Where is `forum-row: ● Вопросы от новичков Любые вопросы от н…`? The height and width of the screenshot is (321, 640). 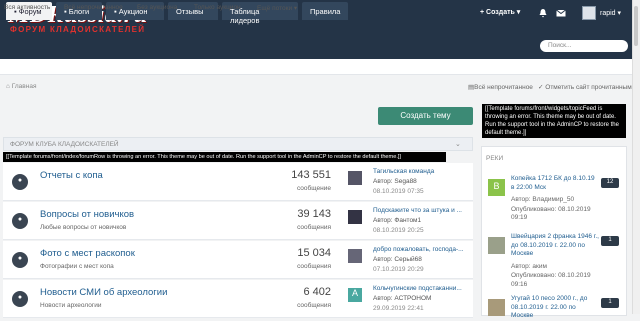
forum-row: ● Вопросы от новичков Любые вопросы от н… is located at coordinates (238, 221).